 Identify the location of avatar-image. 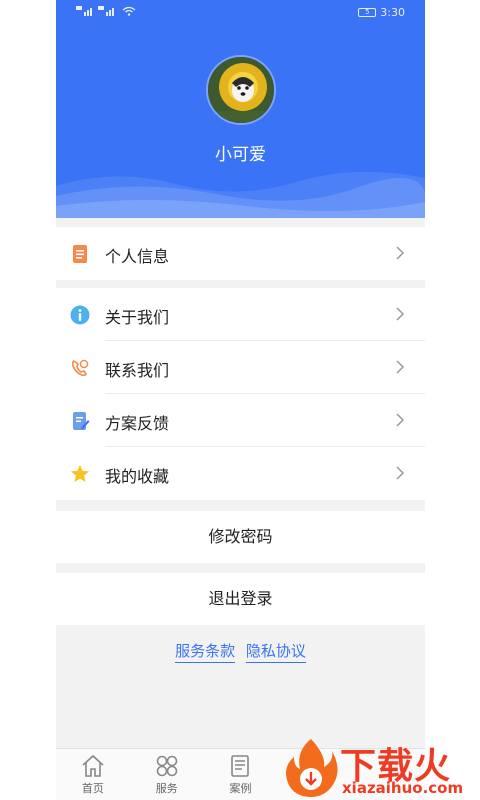
(241, 90).